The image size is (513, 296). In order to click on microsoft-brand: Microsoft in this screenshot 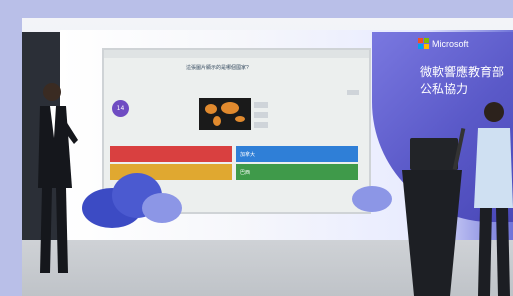, I will do `click(443, 43)`.